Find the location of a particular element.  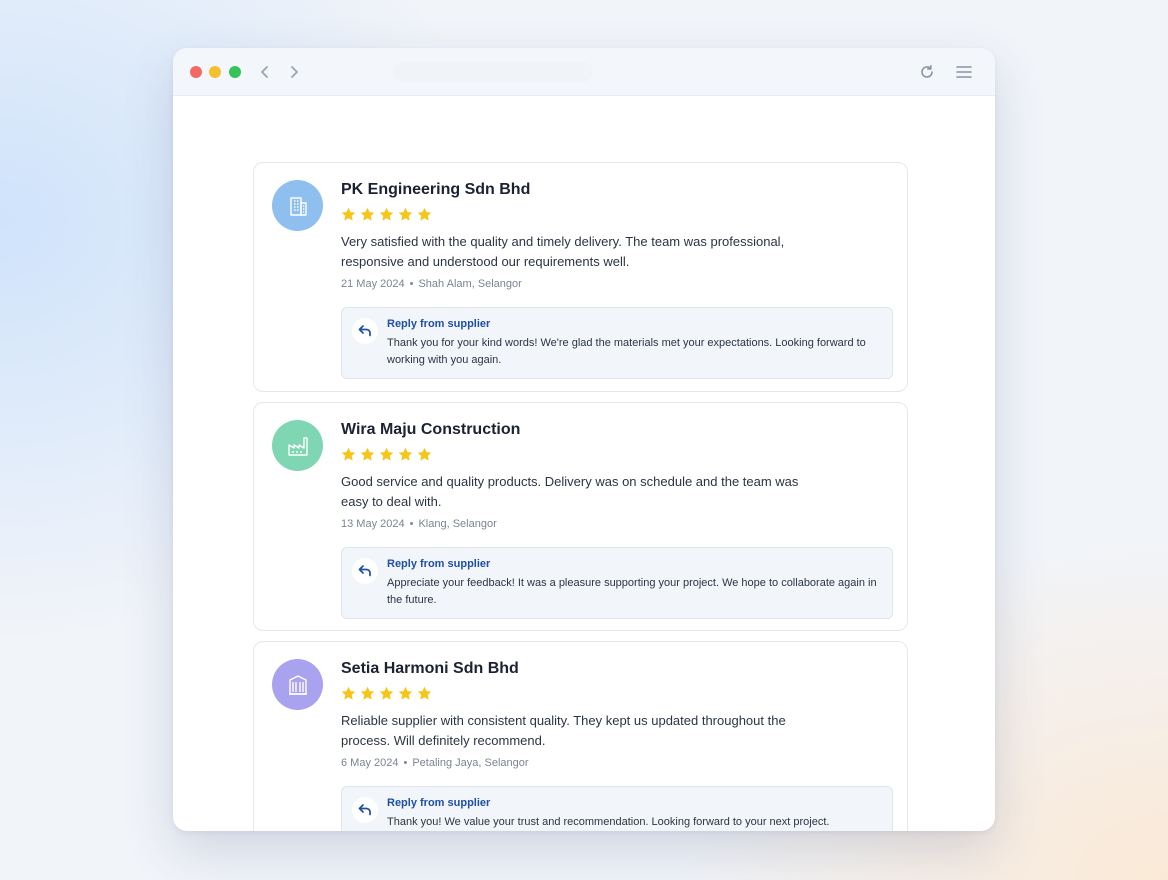

minimize-window-button is located at coordinates (215, 72).